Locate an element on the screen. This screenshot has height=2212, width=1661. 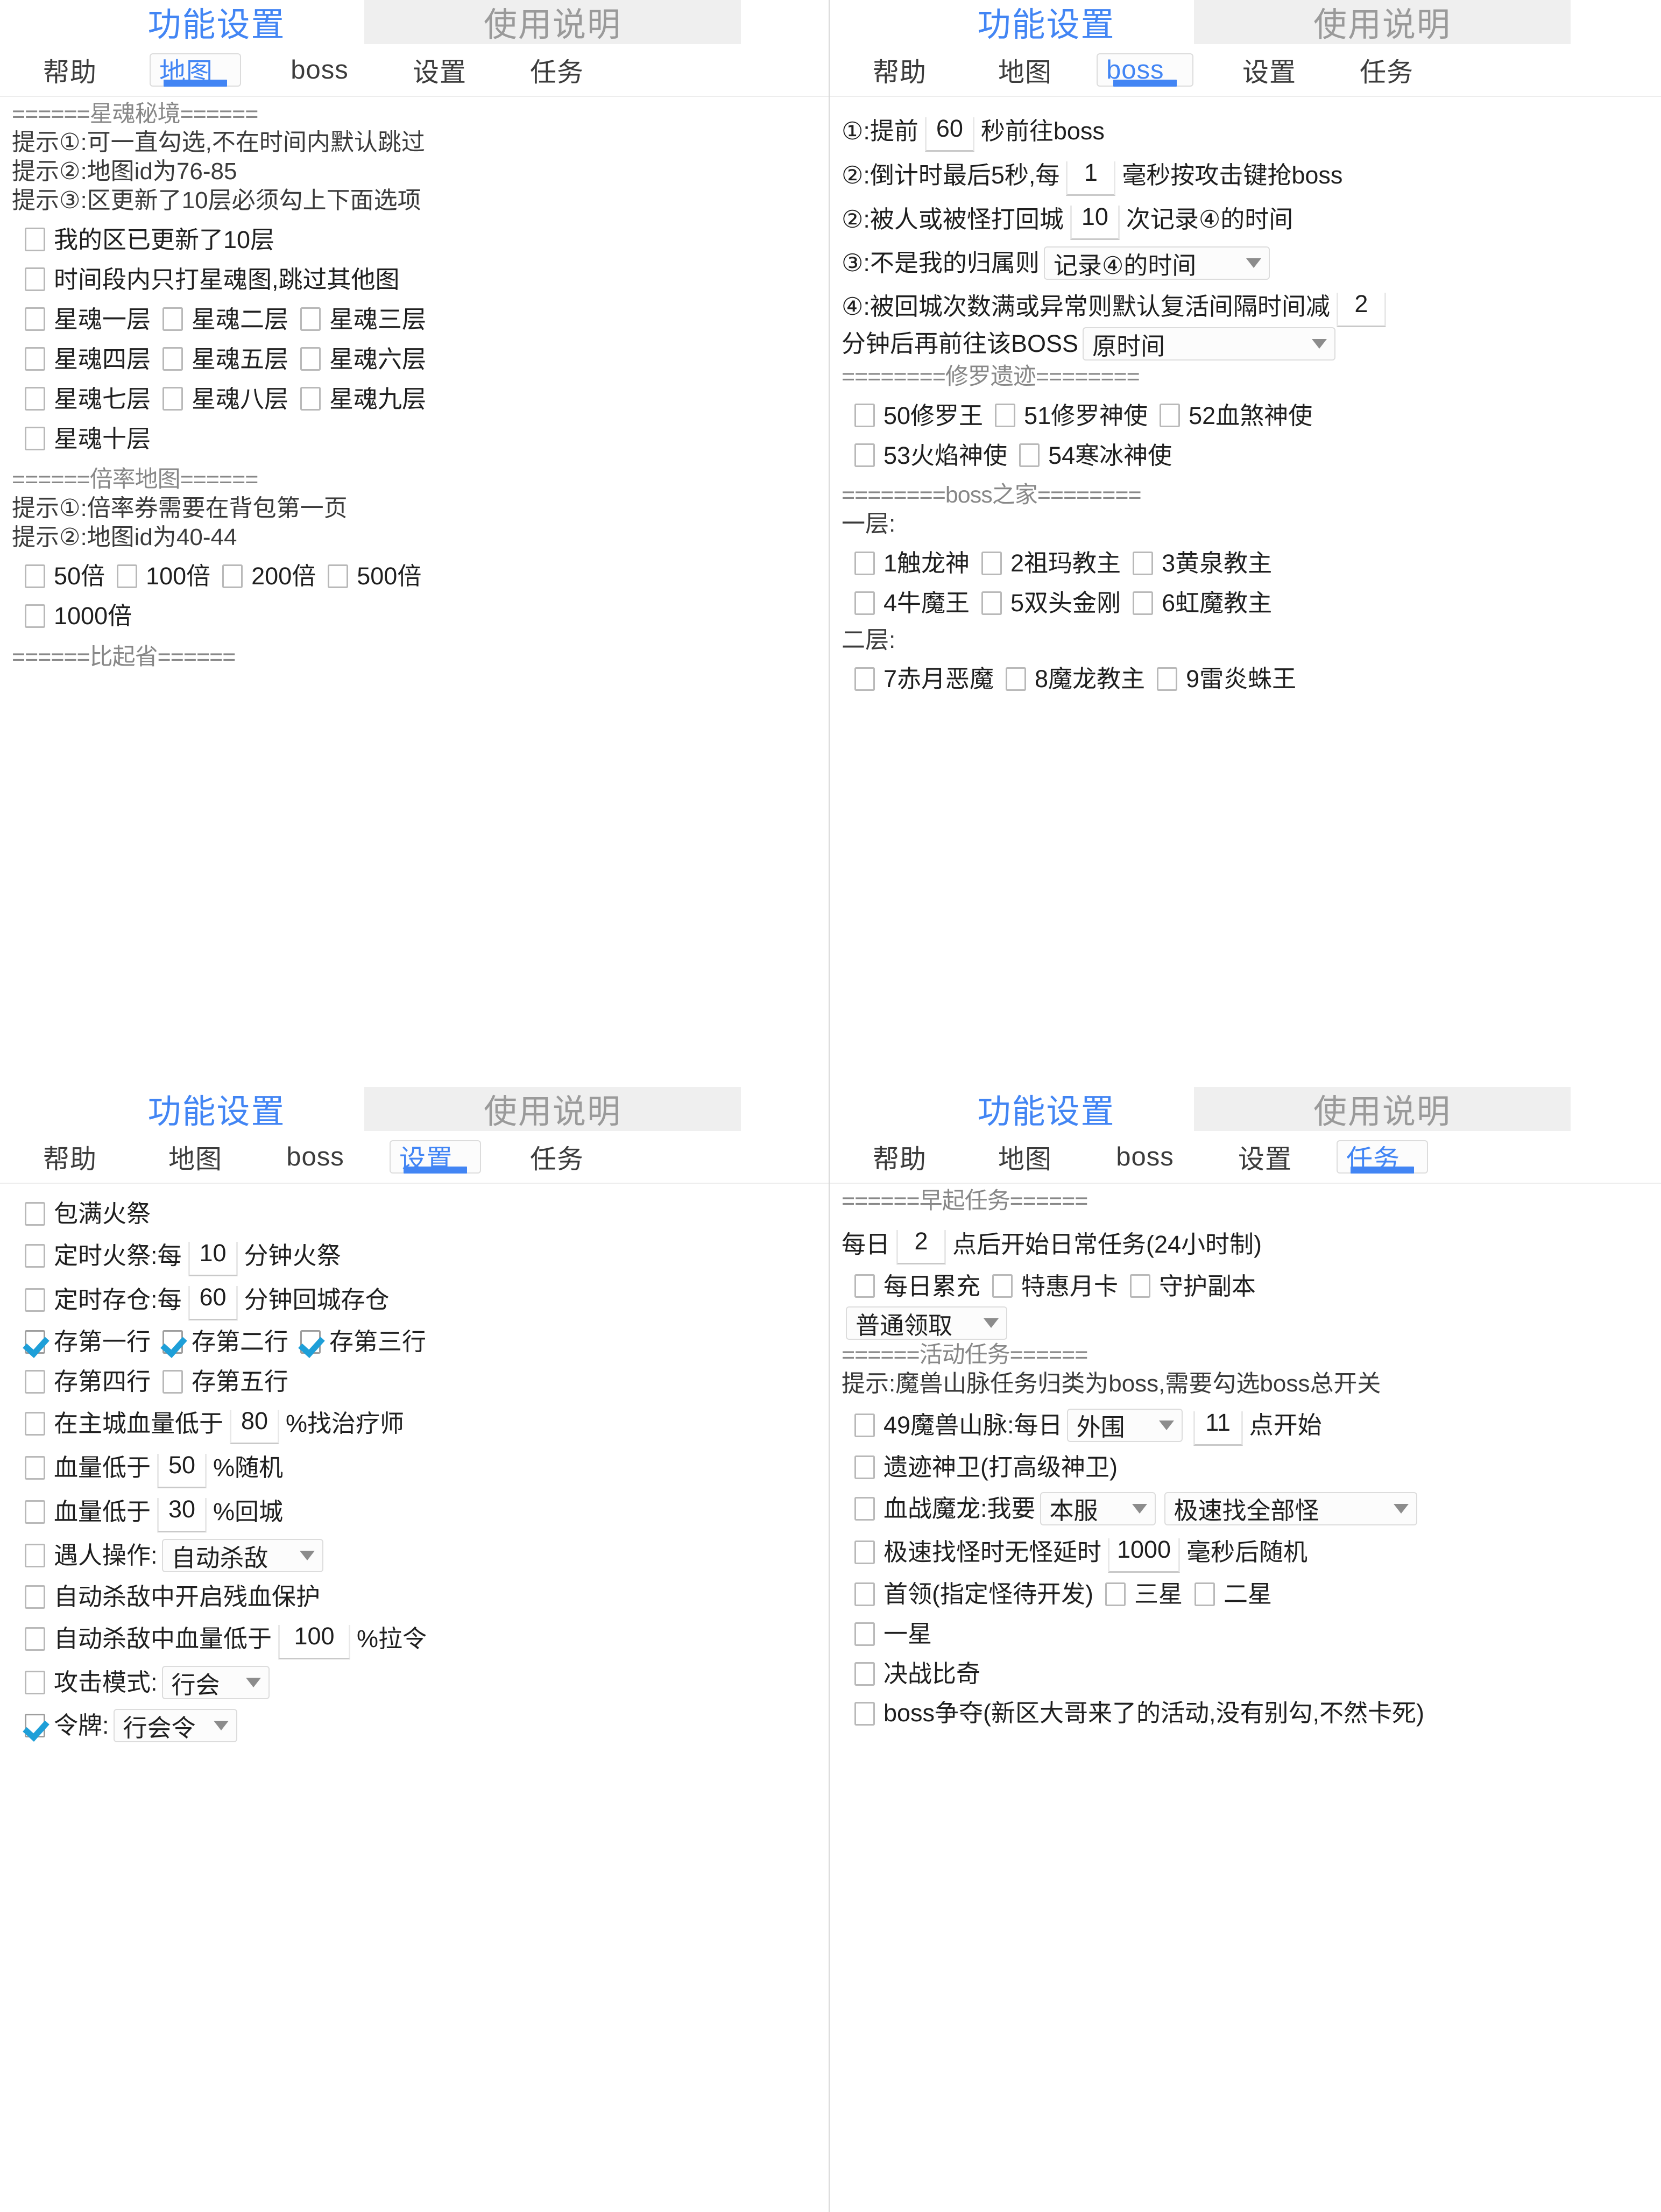
checkbox-final-battle is located at coordinates (864, 1674).